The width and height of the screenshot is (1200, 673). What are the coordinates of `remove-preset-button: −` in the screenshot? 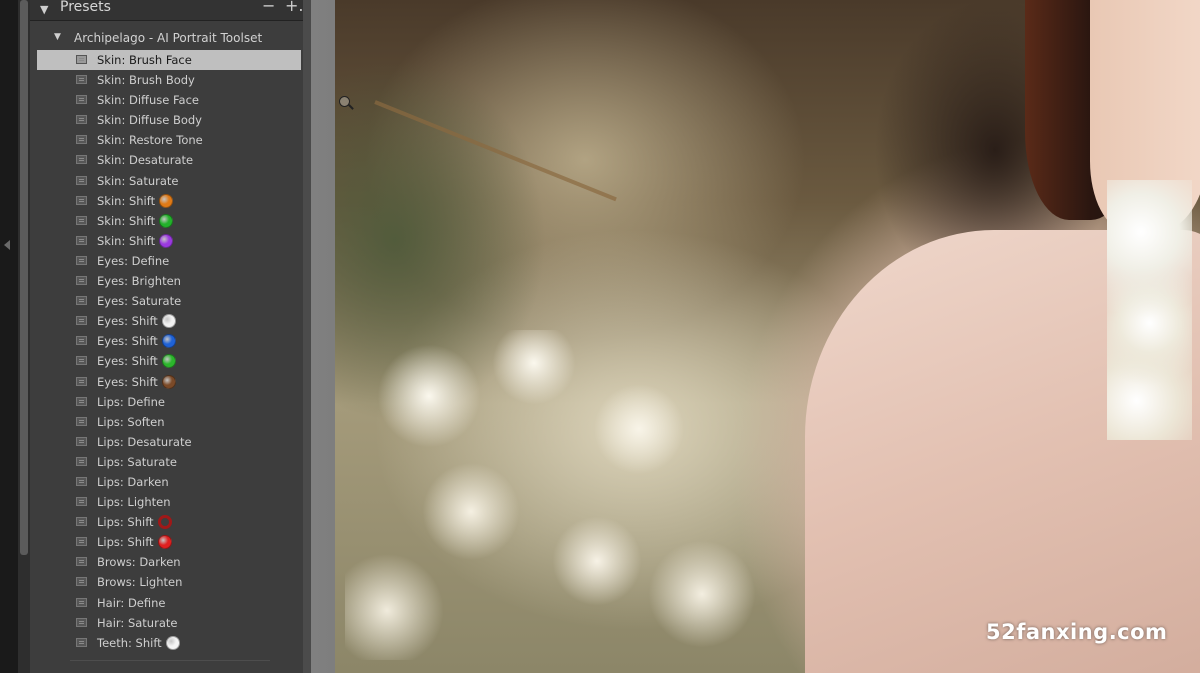 It's located at (268, 7).